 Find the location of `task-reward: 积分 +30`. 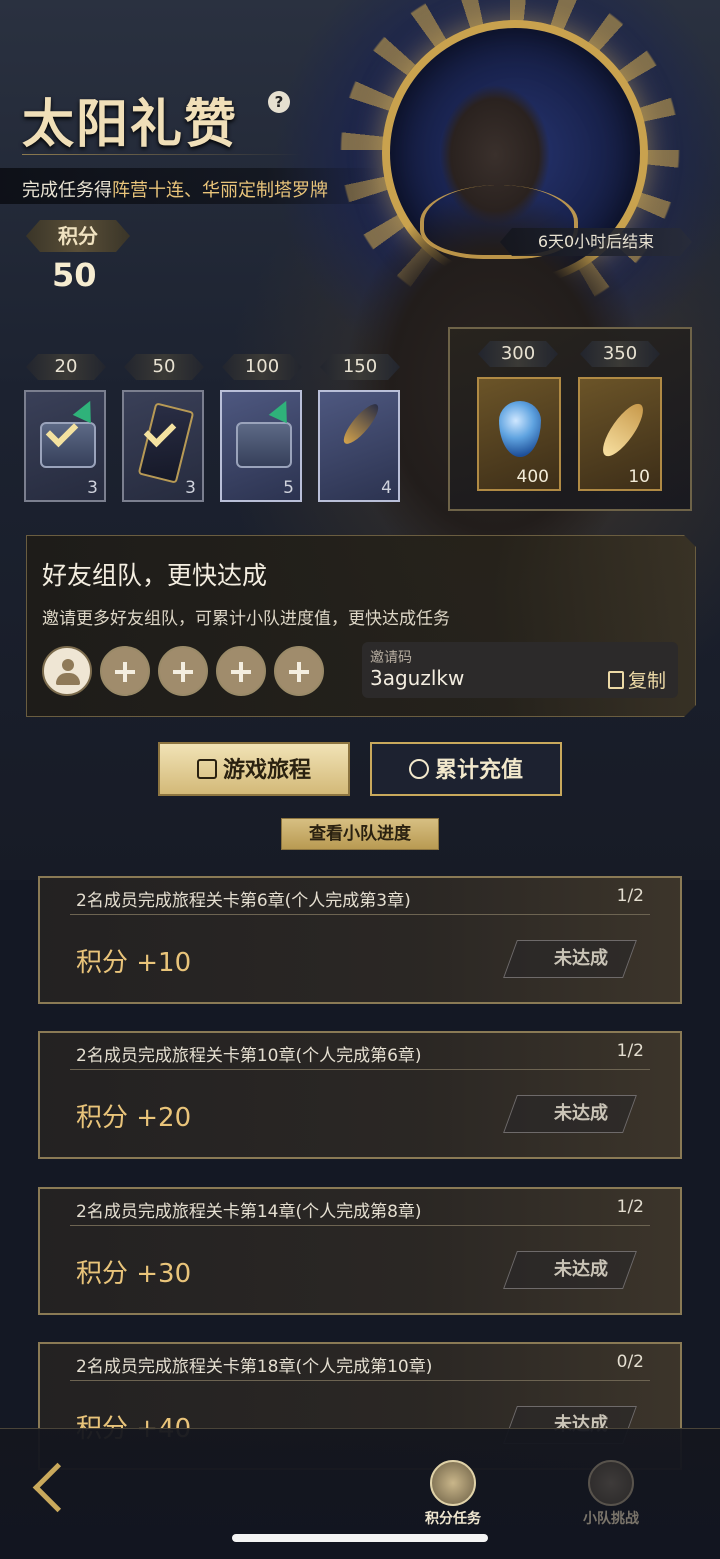

task-reward: 积分 +30 is located at coordinates (134, 1274).